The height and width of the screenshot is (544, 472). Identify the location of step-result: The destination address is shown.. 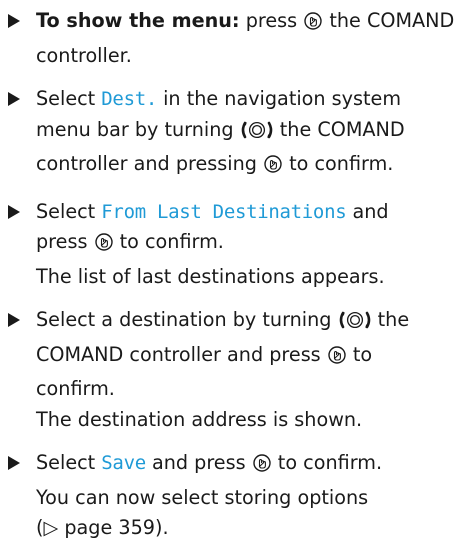
(199, 419).